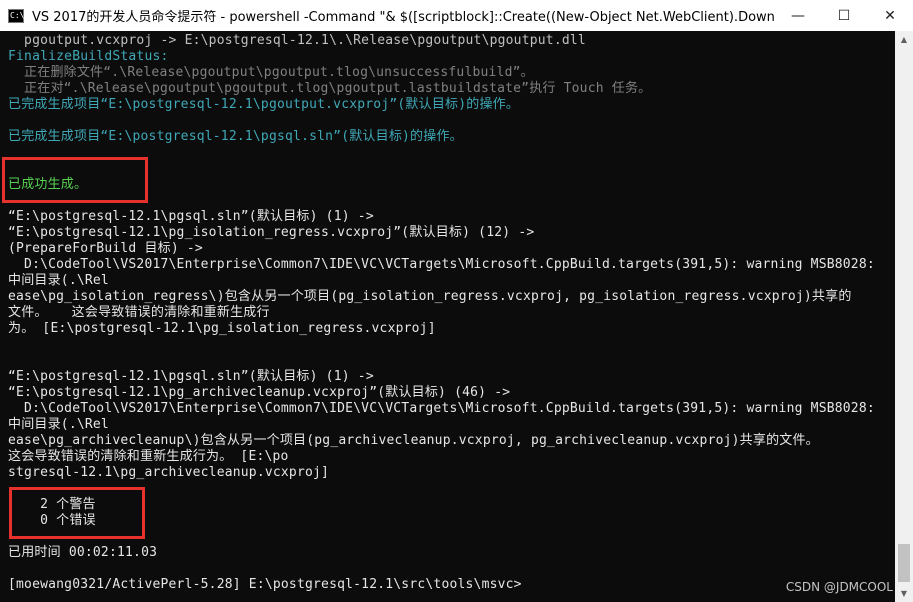 The width and height of the screenshot is (913, 602). I want to click on maximize-icon: ☐, so click(844, 15).